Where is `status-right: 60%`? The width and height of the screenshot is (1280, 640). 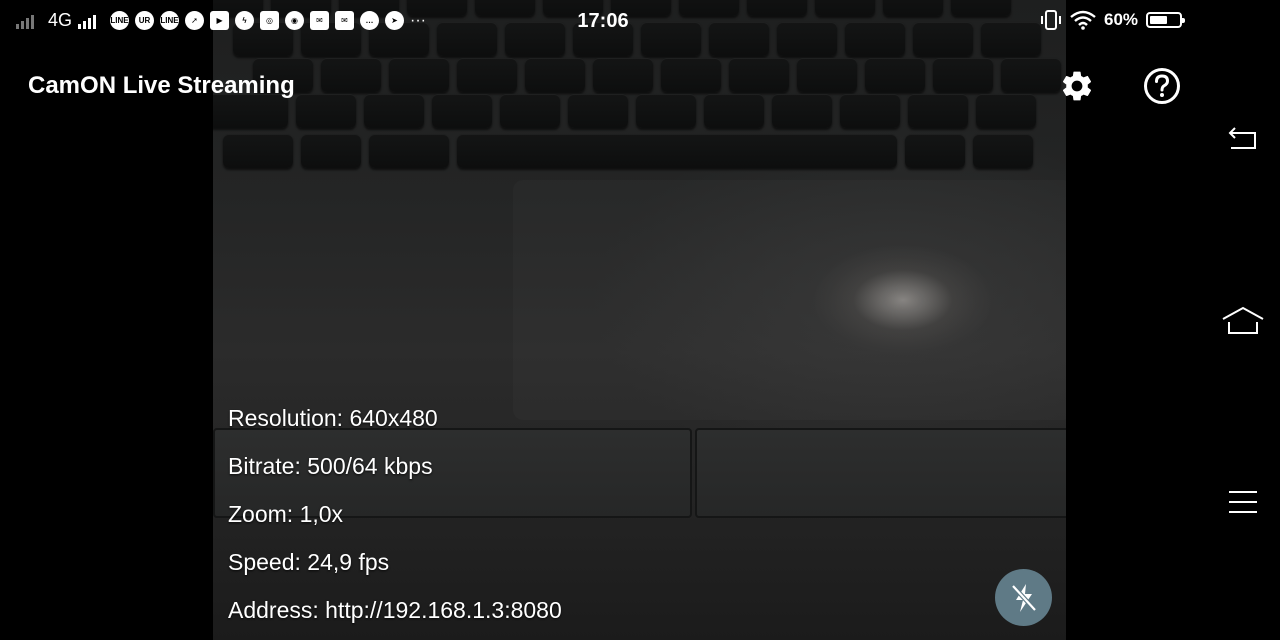
status-right: 60% is located at coordinates (1113, 20).